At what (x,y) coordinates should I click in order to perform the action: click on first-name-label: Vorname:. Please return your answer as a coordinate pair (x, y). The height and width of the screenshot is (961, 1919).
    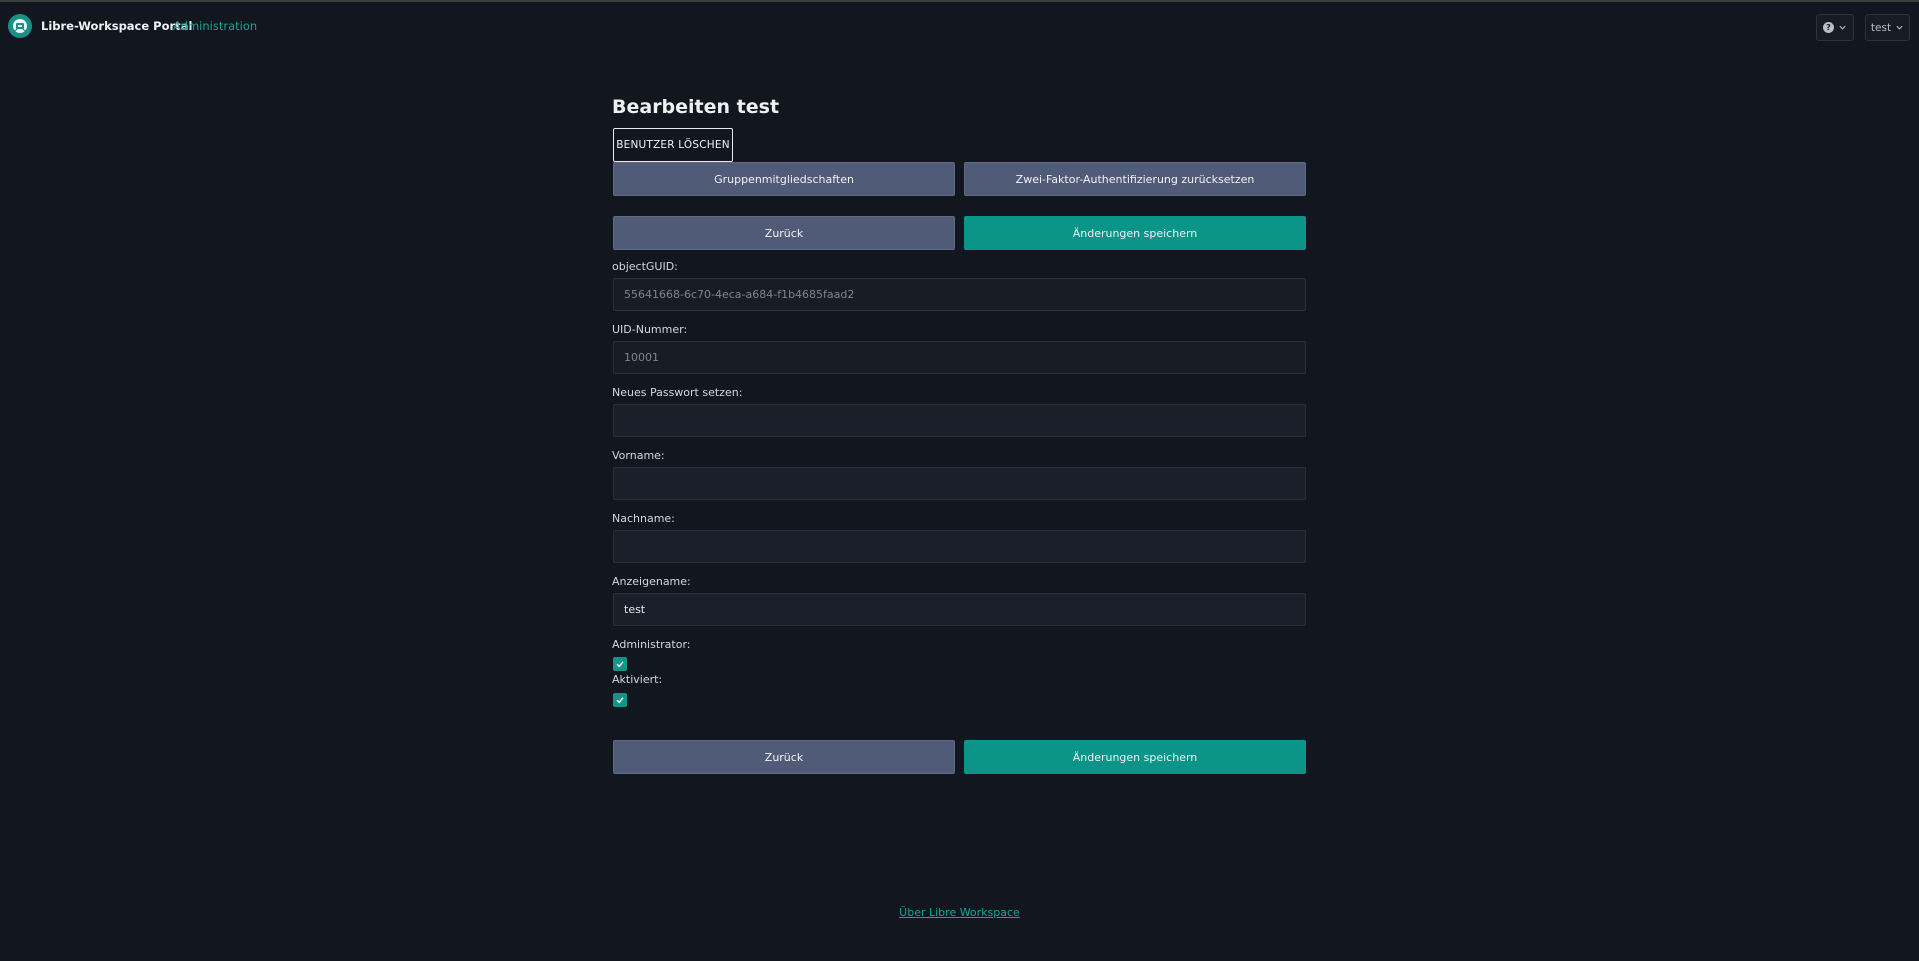
    Looking at the image, I should click on (638, 455).